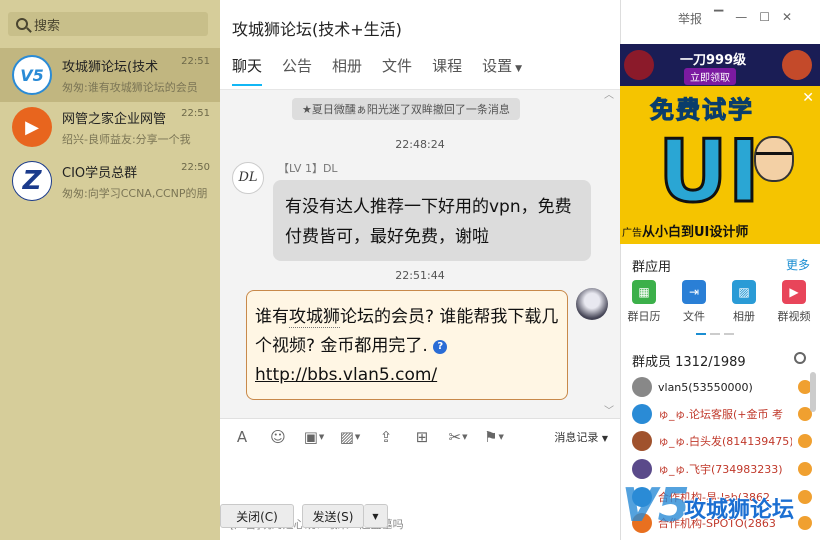 Image resolution: width=820 pixels, height=540 pixels. What do you see at coordinates (709, 172) in the screenshot?
I see `ad-big-text: UI` at bounding box center [709, 172].